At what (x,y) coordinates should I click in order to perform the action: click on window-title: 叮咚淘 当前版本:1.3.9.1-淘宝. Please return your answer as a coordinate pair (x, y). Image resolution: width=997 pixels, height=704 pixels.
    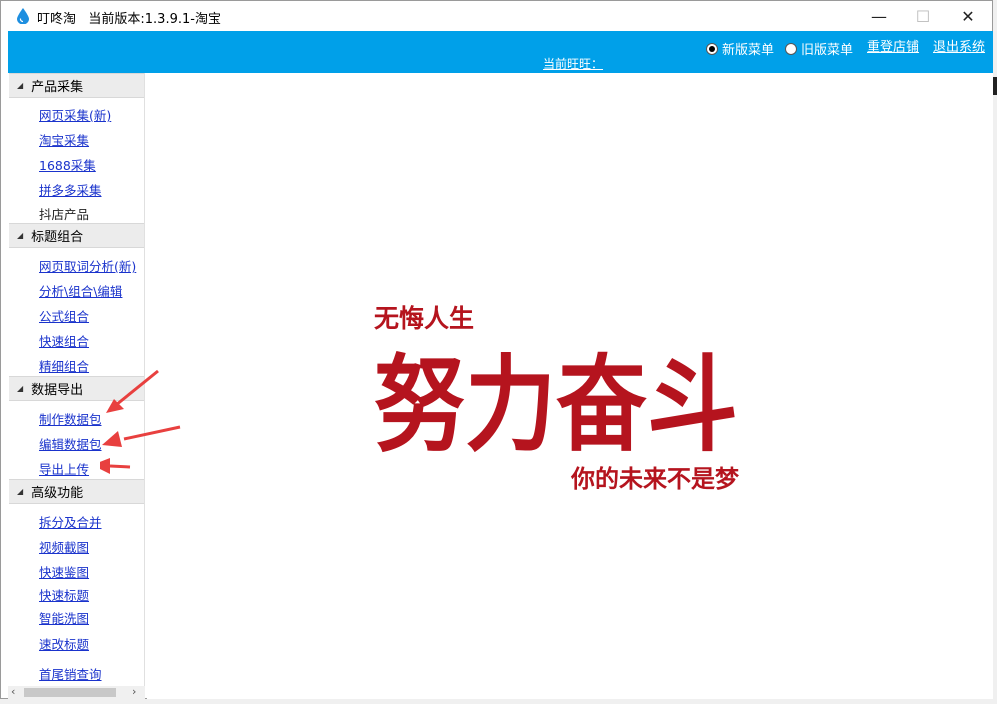
    Looking at the image, I should click on (129, 19).